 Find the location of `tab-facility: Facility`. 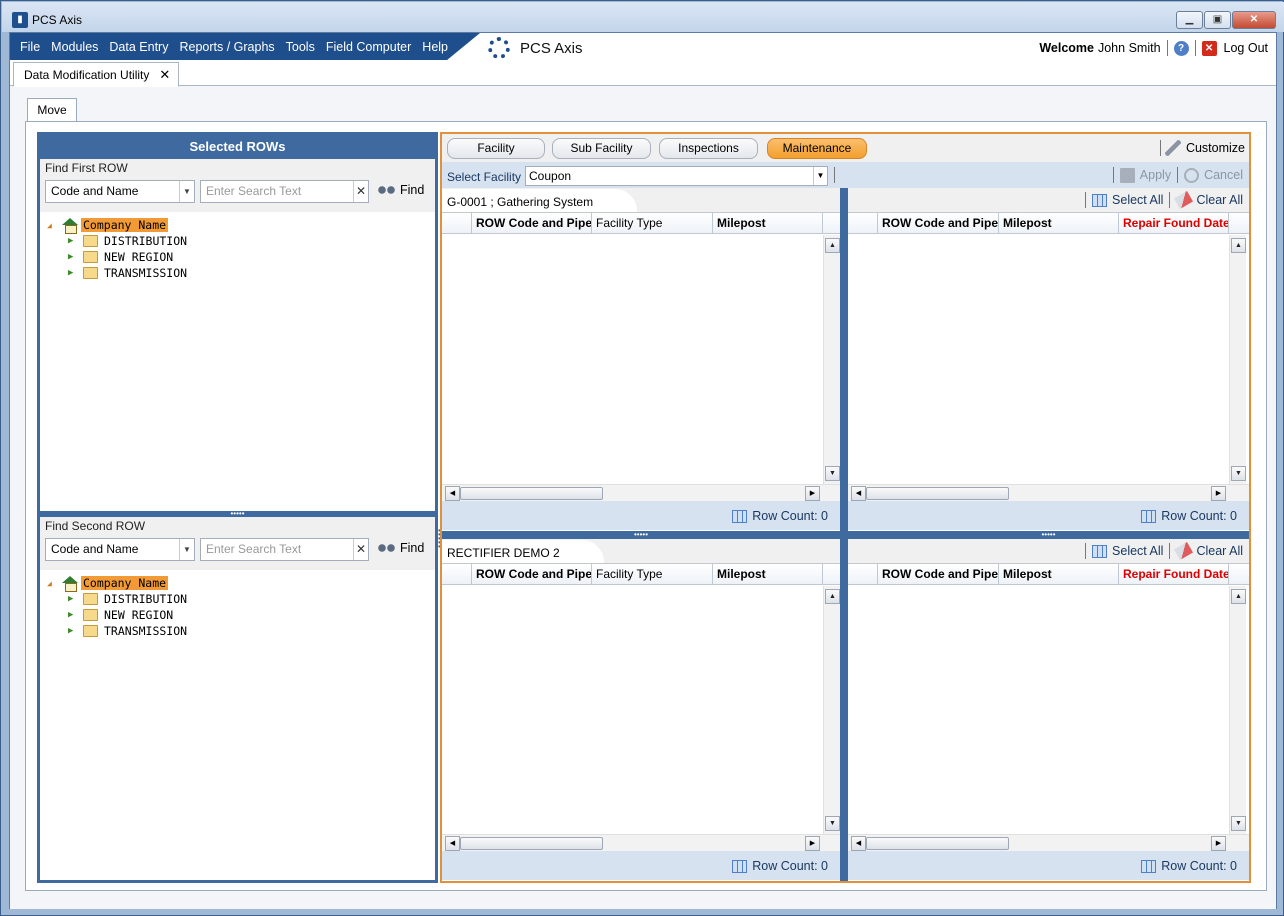

tab-facility: Facility is located at coordinates (496, 148).